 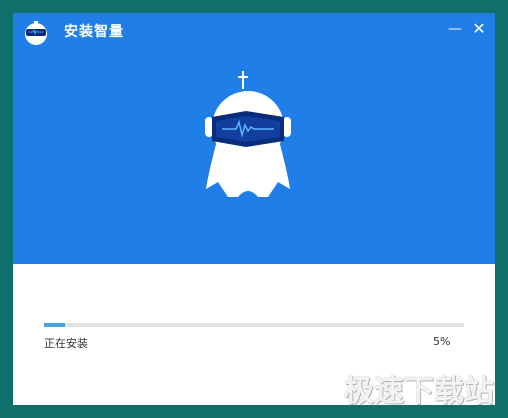 What do you see at coordinates (248, 134) in the screenshot?
I see `robot-mascot-icon` at bounding box center [248, 134].